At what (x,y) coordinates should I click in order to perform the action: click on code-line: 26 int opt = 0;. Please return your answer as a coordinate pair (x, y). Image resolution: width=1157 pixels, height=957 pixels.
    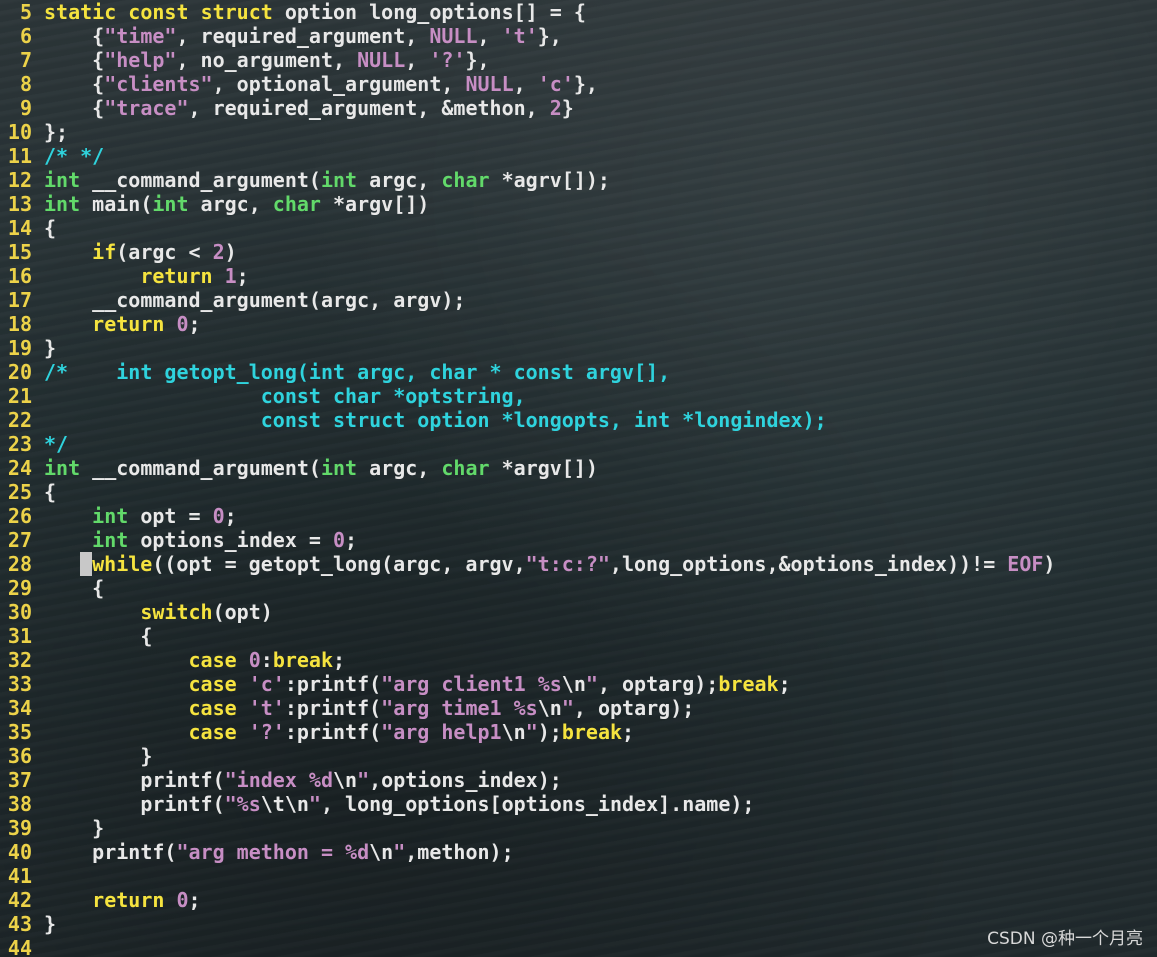
    Looking at the image, I should click on (118, 516).